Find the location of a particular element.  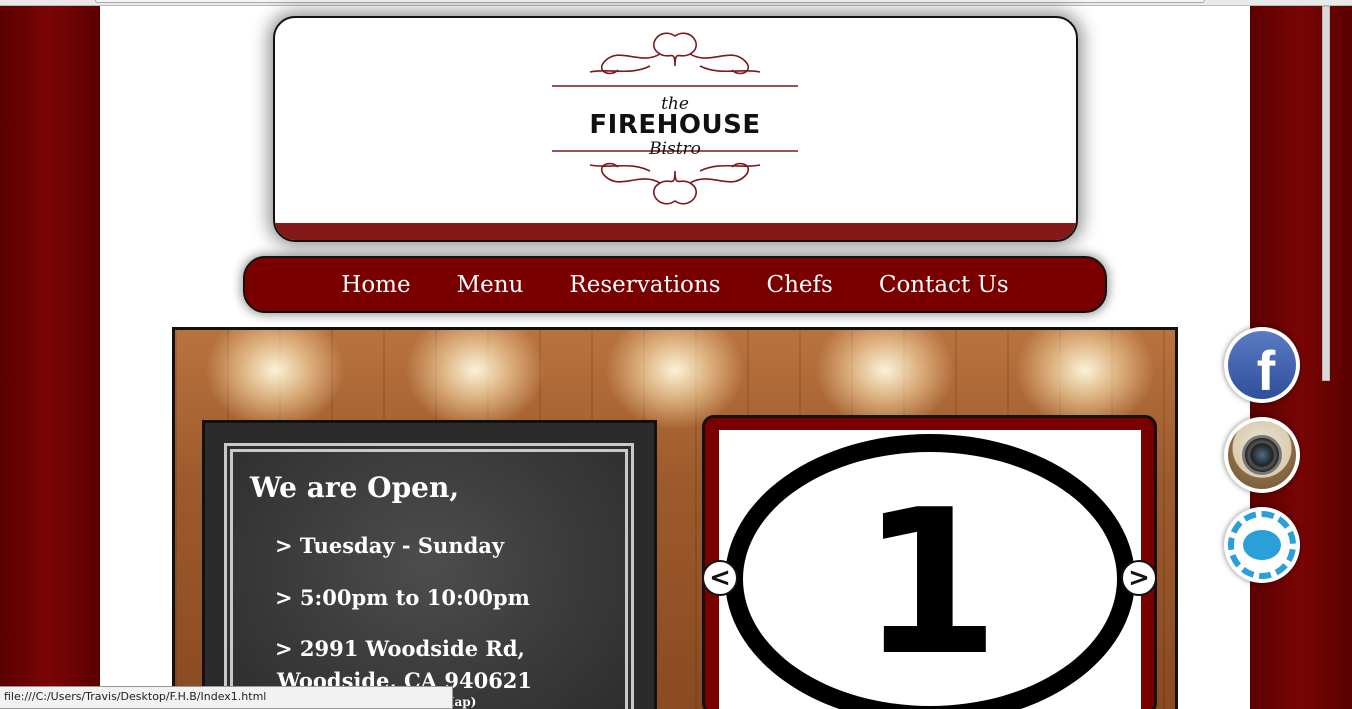

left-curtain-background is located at coordinates (50, 357).